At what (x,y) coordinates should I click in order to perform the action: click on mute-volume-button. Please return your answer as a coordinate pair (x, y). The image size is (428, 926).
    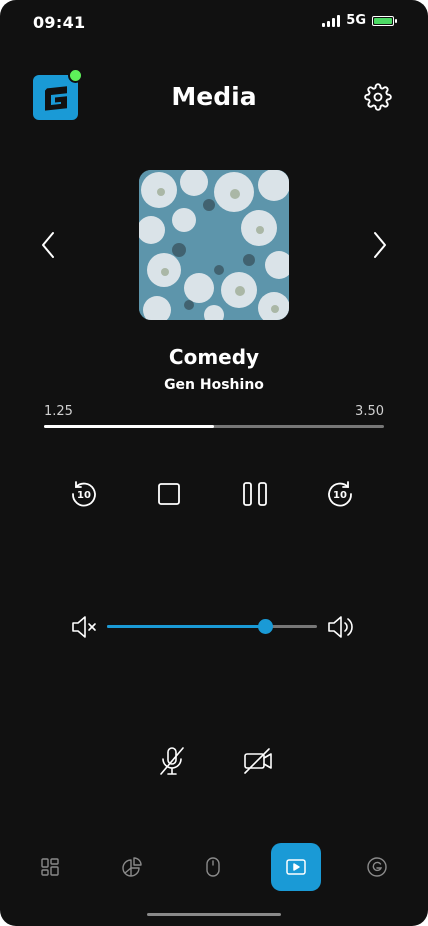
    Looking at the image, I should click on (85, 627).